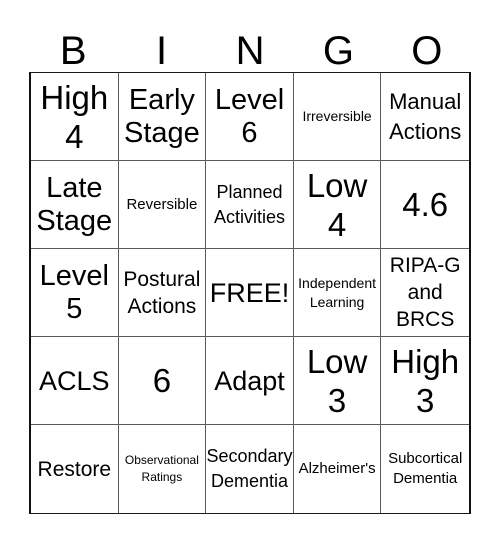 The height and width of the screenshot is (544, 500). I want to click on bingo-cell-g4: Low 3, so click(337, 381).